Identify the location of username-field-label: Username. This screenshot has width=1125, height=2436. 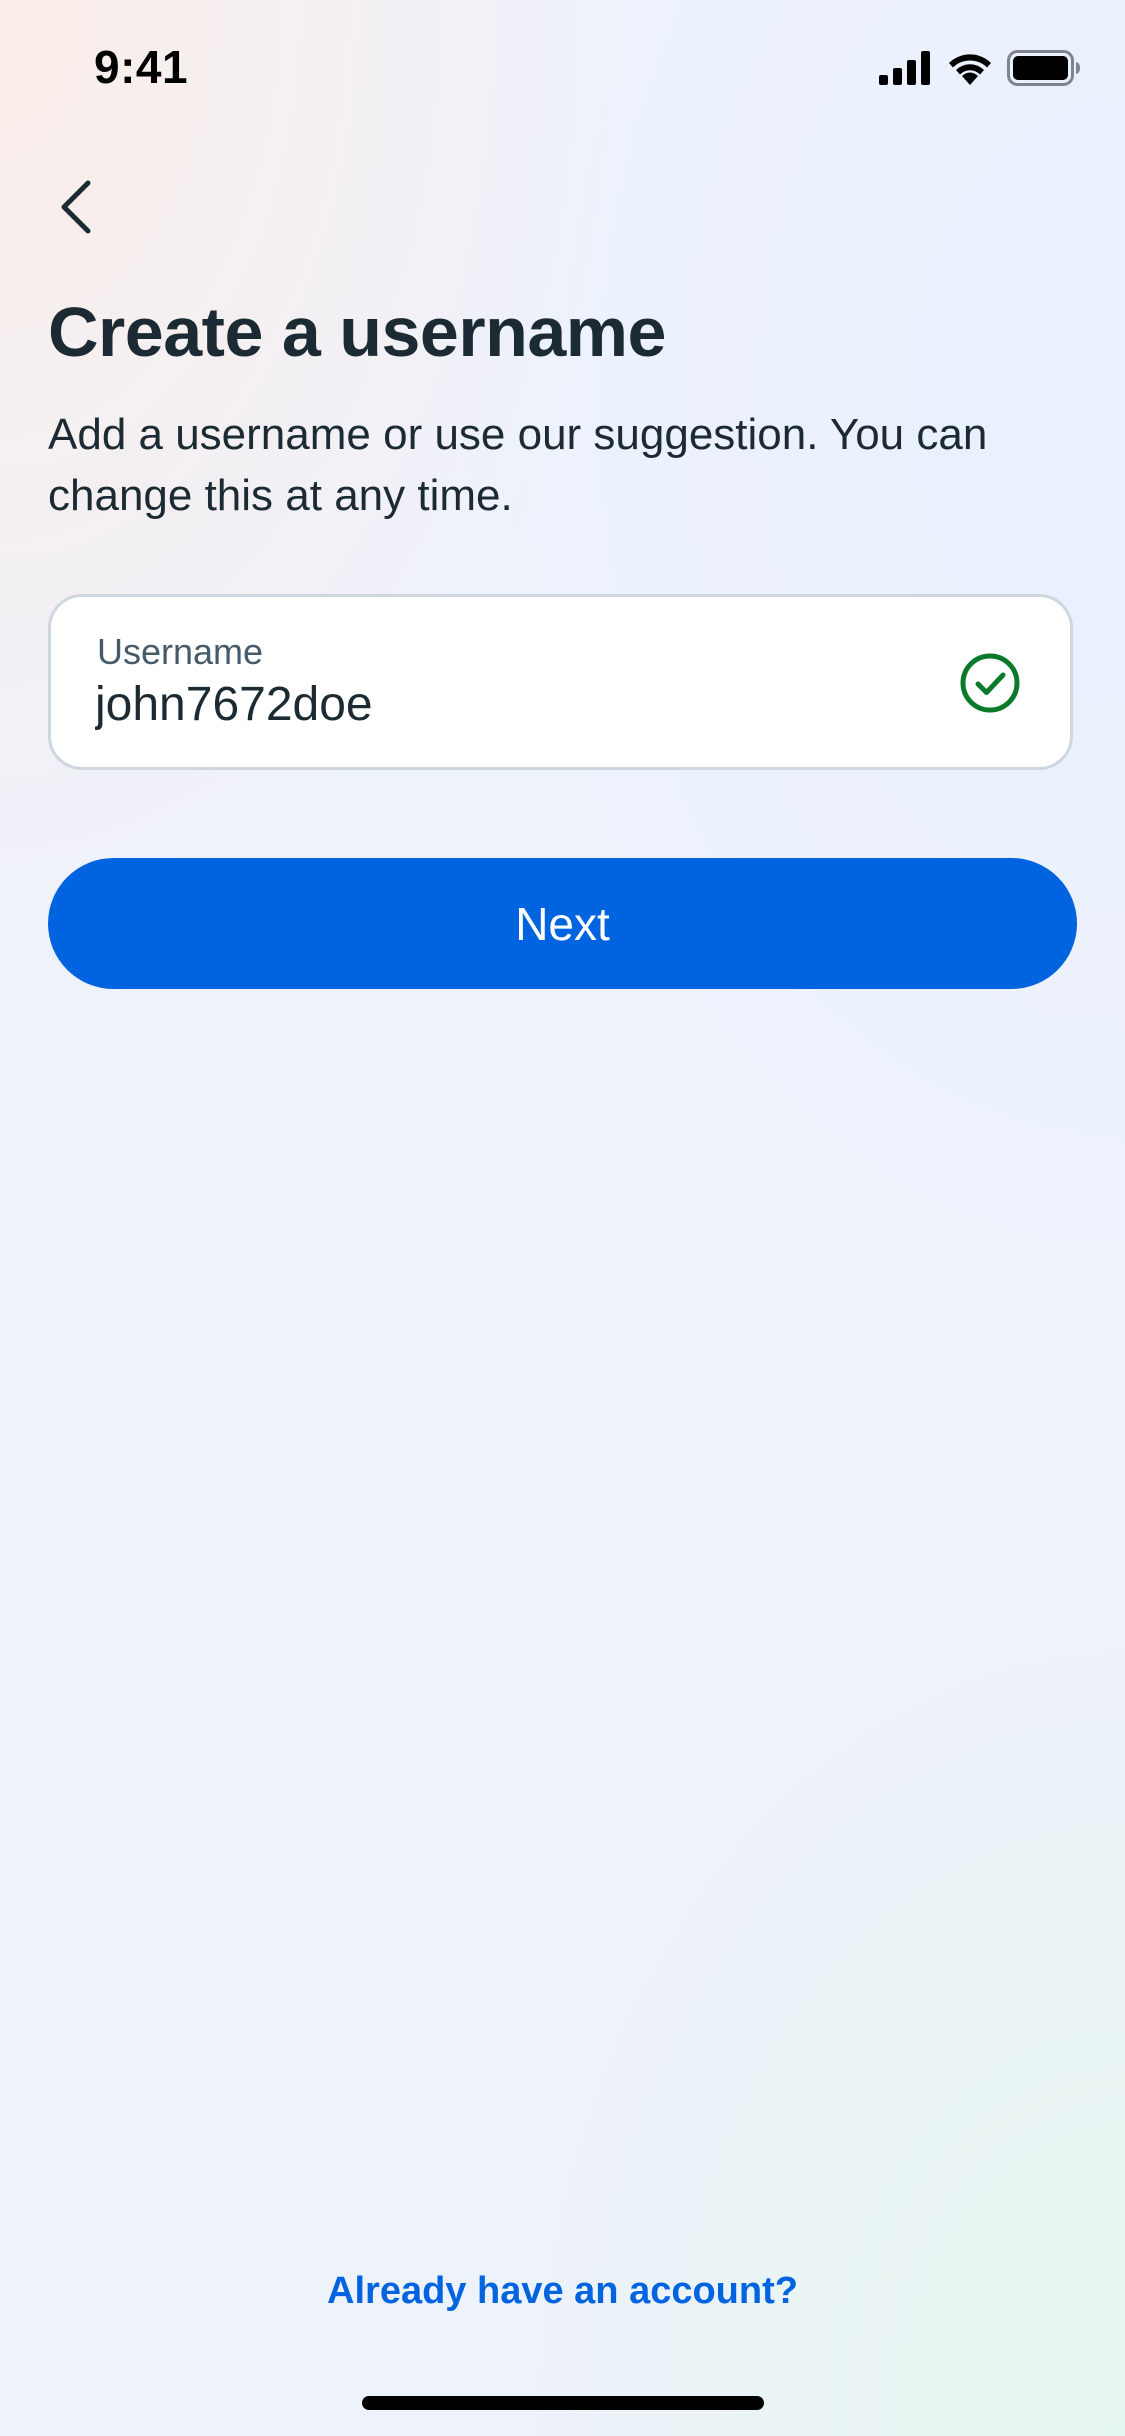
(180, 651).